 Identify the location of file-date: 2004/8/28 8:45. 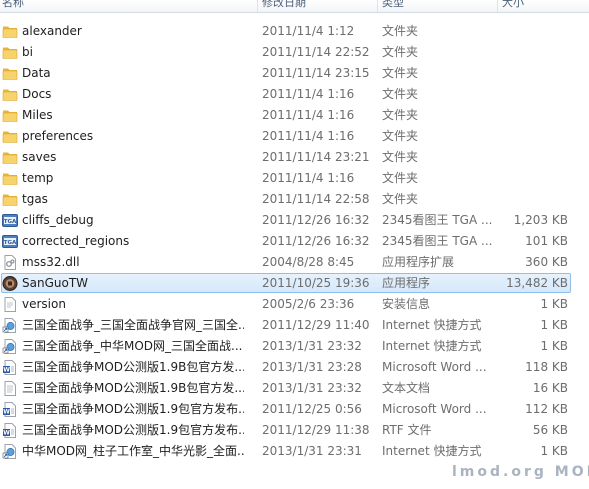
(308, 262).